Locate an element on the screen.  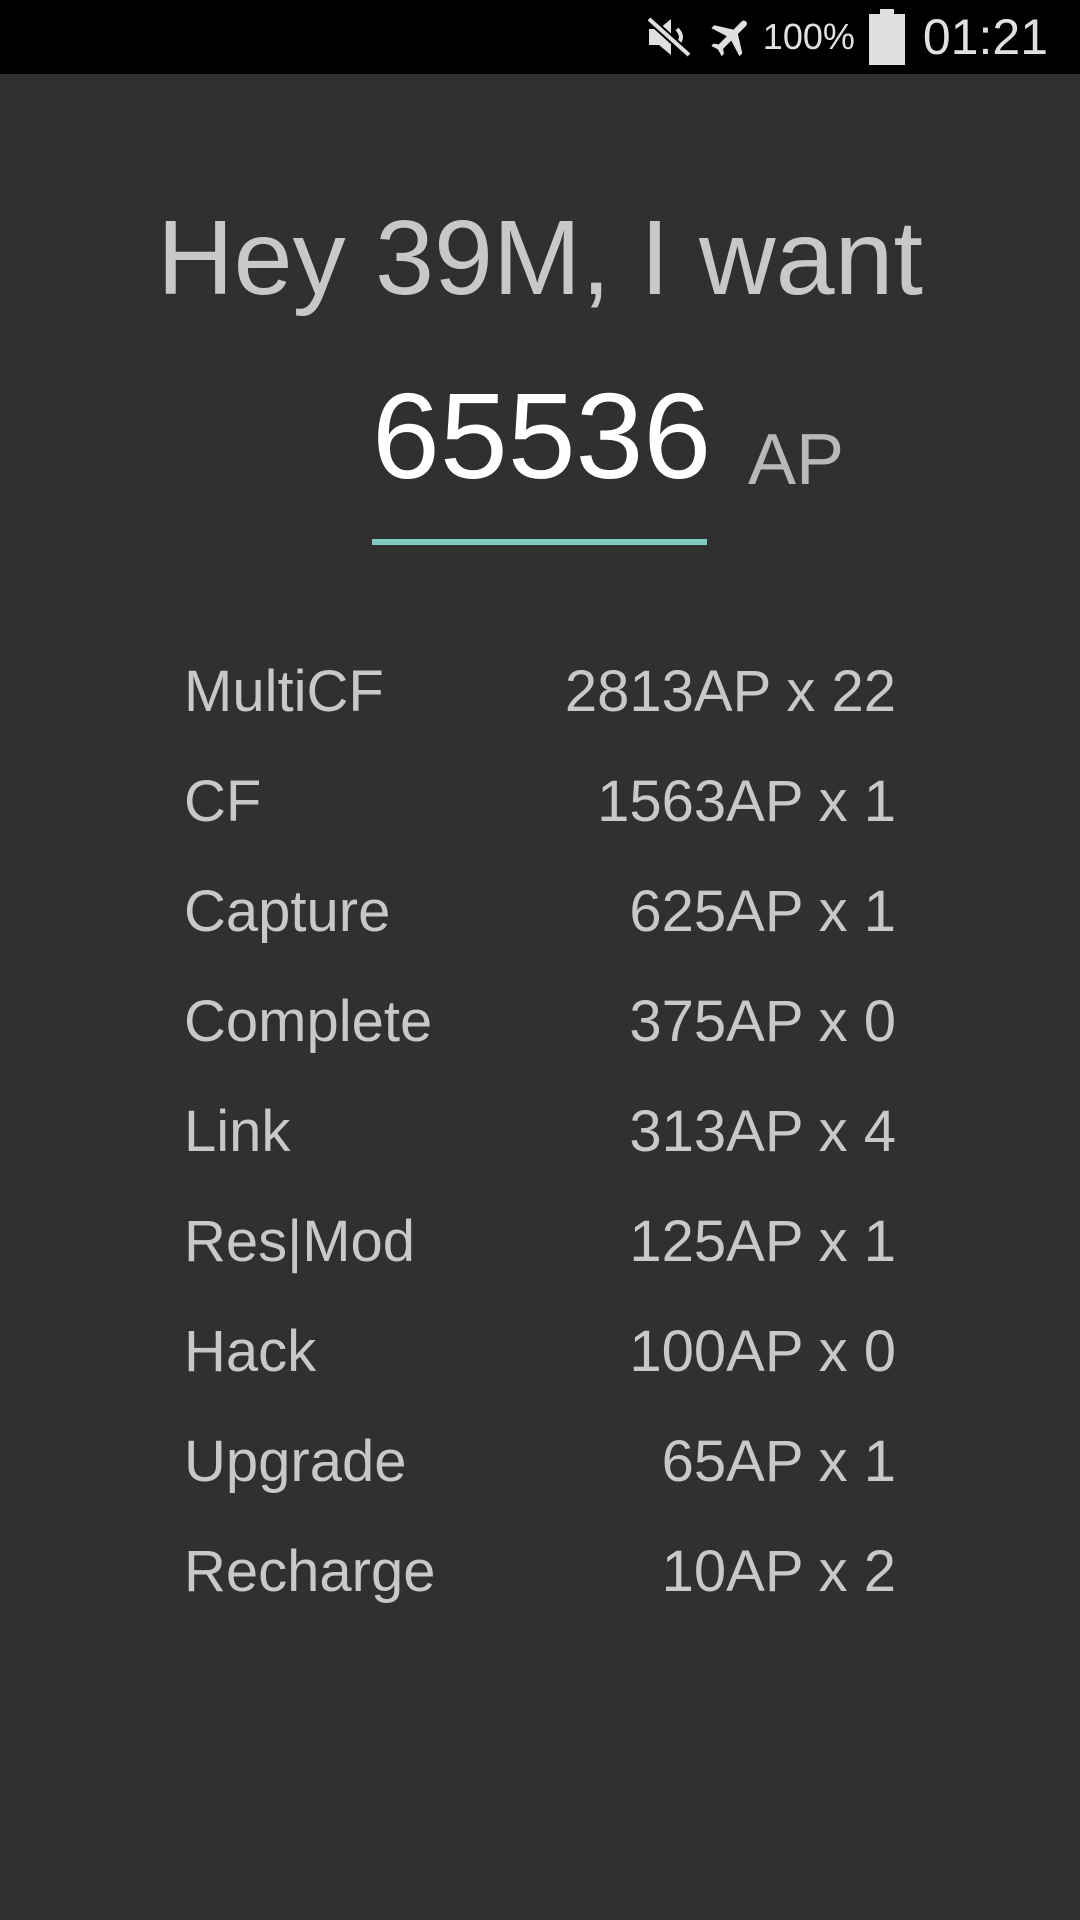
battery-icon is located at coordinates (886, 37).